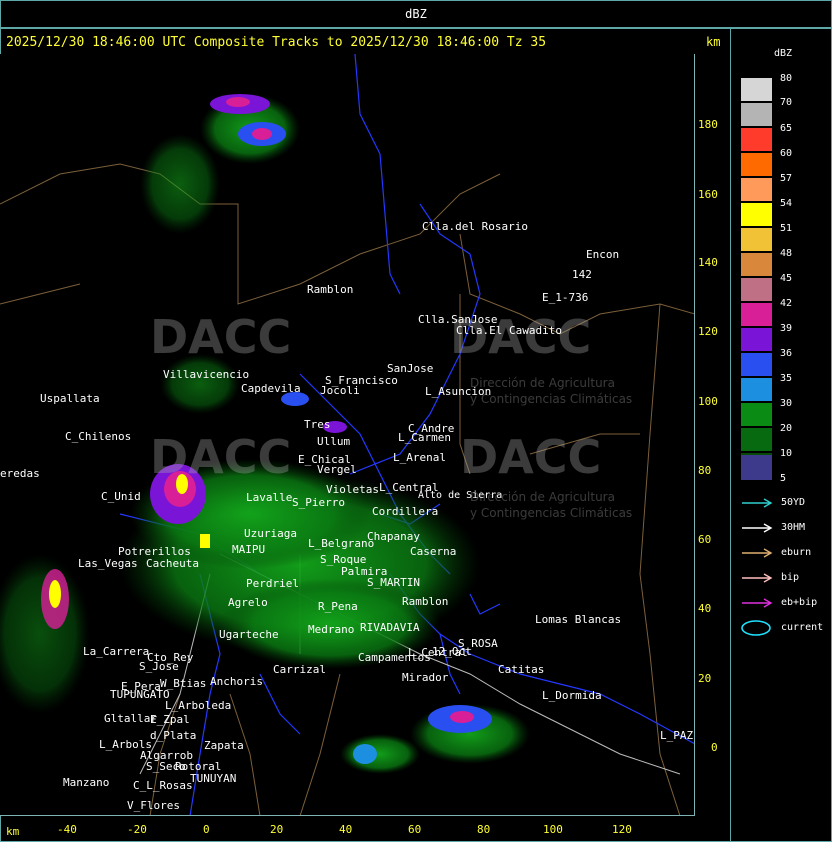 The image size is (832, 842). I want to click on x-tick-label: -40, so click(67, 829).